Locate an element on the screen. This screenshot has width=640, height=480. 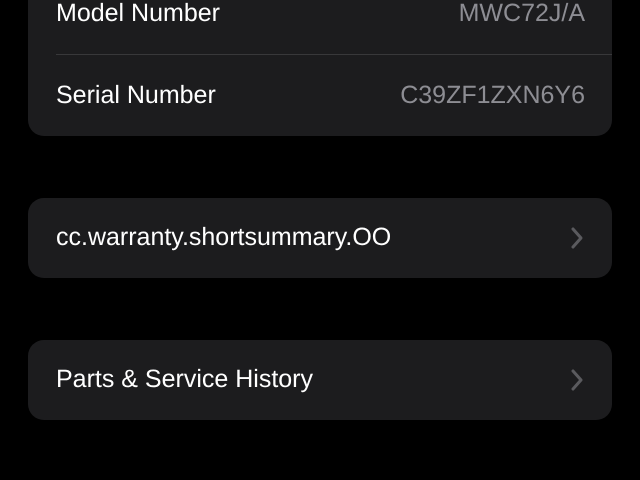
row-label: Serial Number is located at coordinates (136, 95).